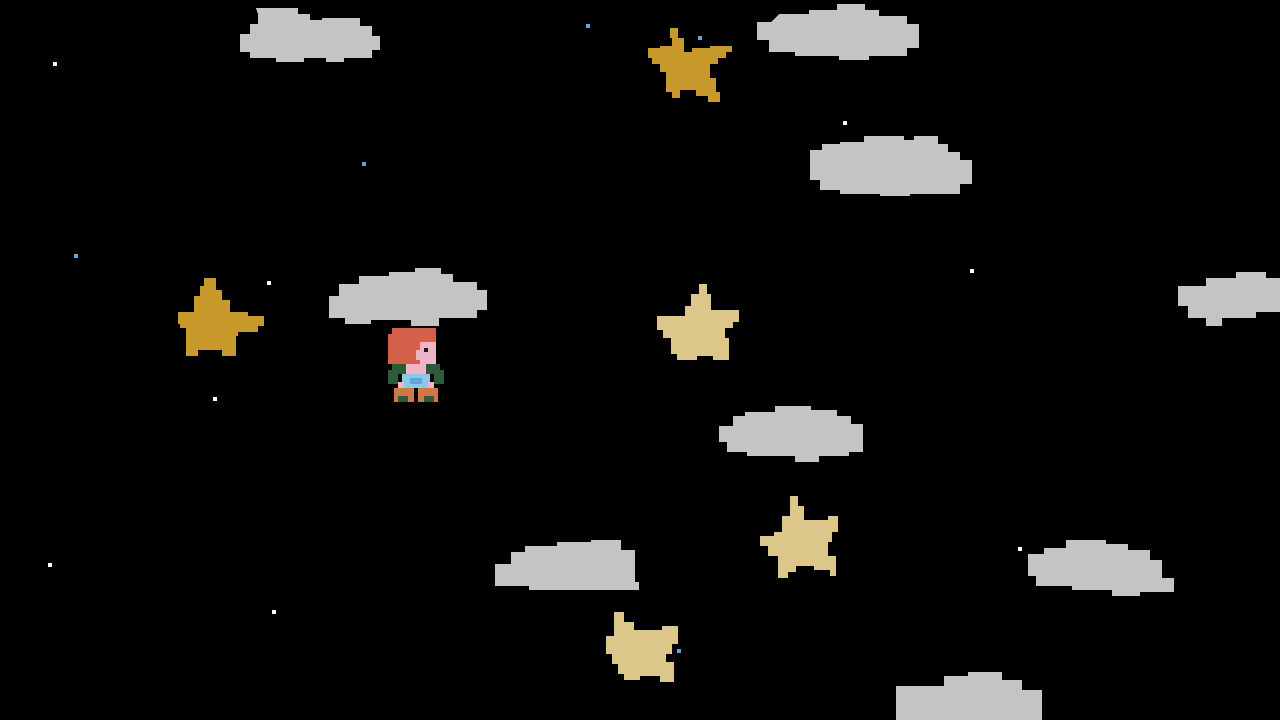  What do you see at coordinates (416, 395) in the screenshot?
I see `player-boots` at bounding box center [416, 395].